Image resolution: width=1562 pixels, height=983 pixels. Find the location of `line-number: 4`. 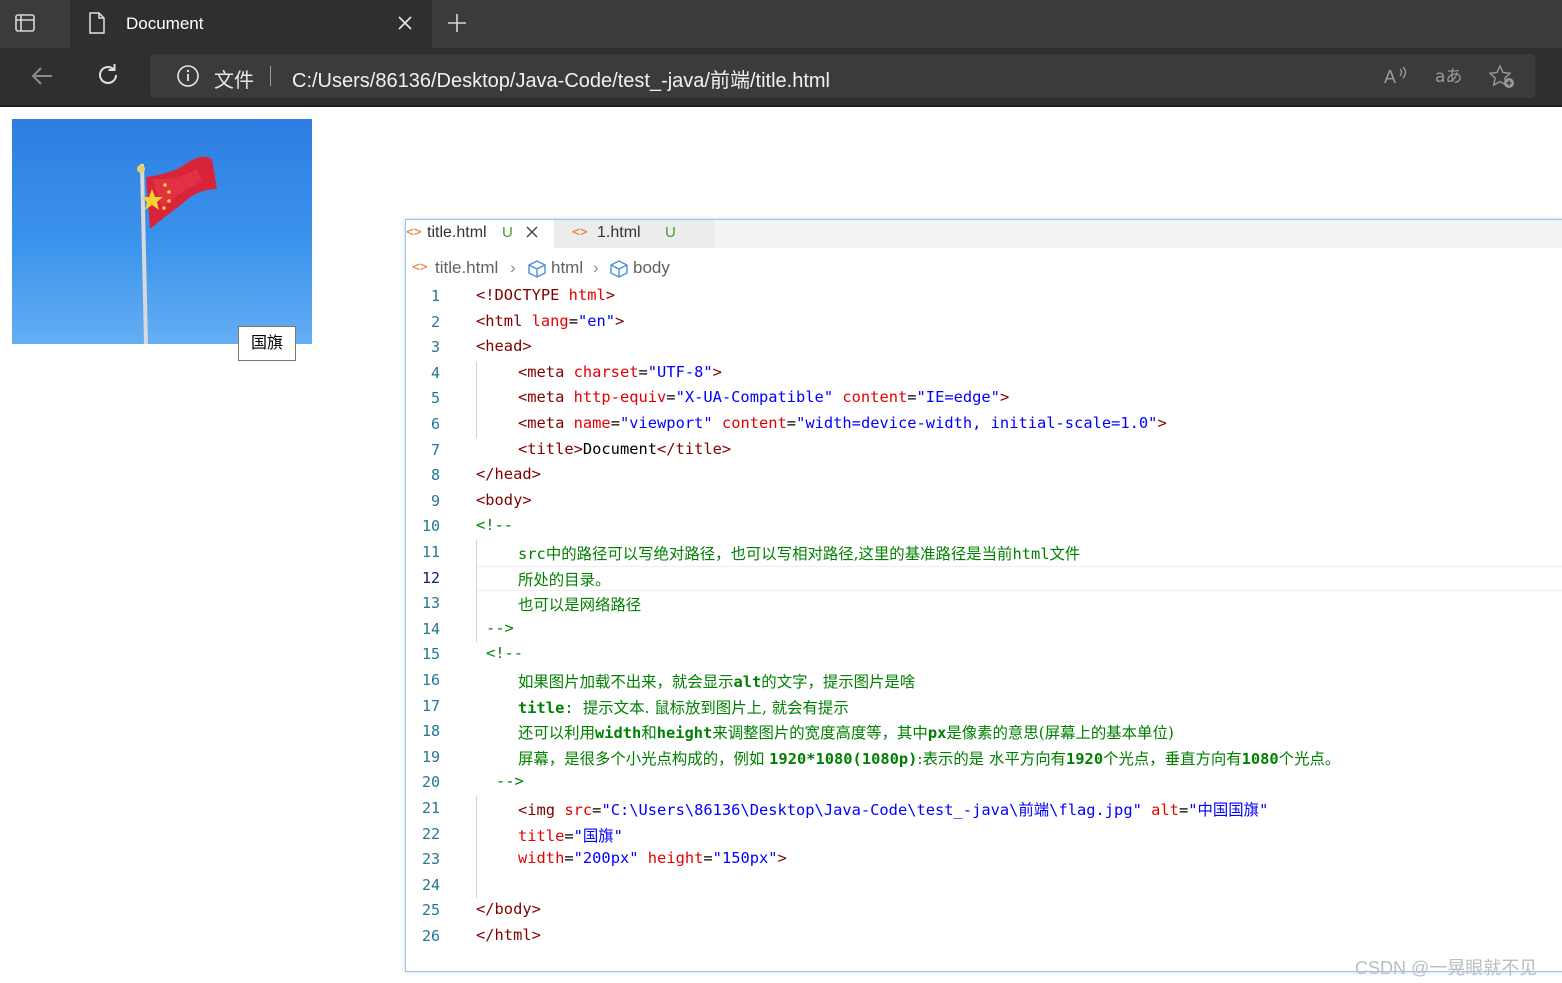

line-number: 4 is located at coordinates (435, 372).